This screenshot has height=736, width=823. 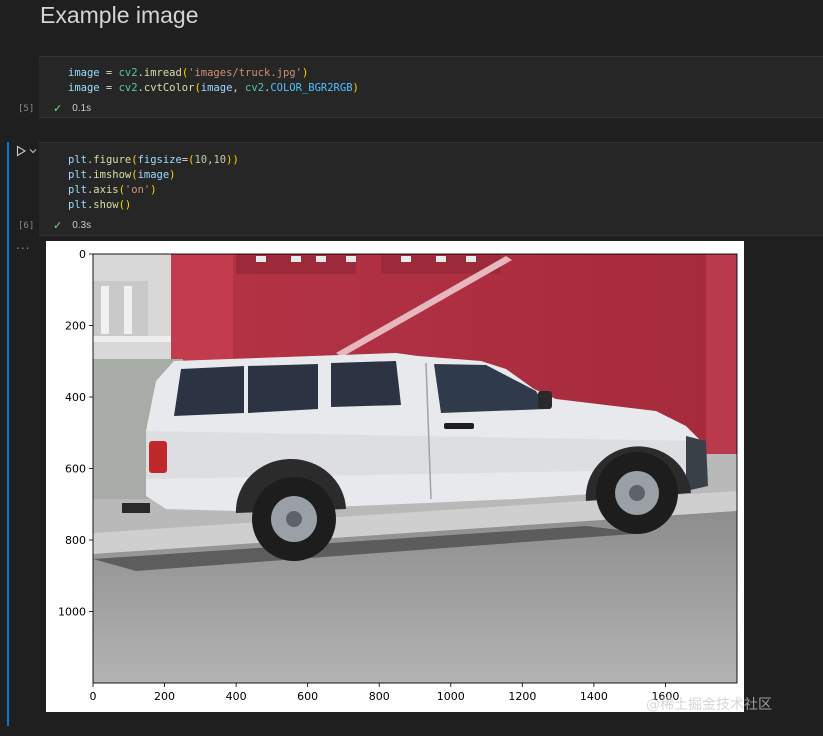 I want to click on code-token: (), so click(x=125, y=205).